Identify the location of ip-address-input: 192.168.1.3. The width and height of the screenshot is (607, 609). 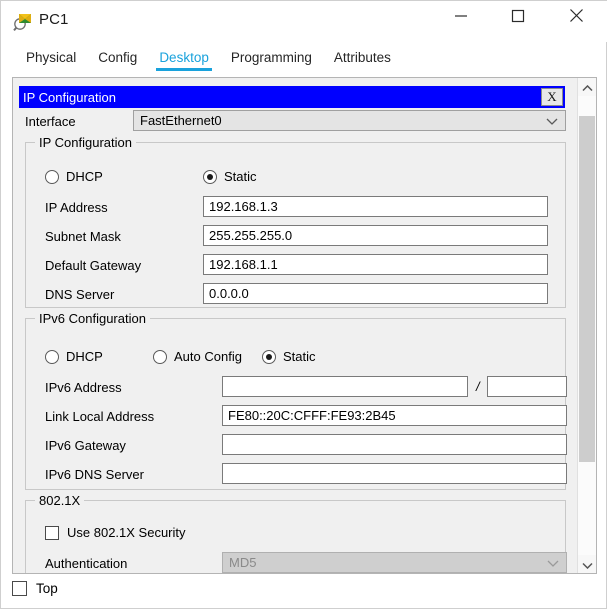
(375, 206).